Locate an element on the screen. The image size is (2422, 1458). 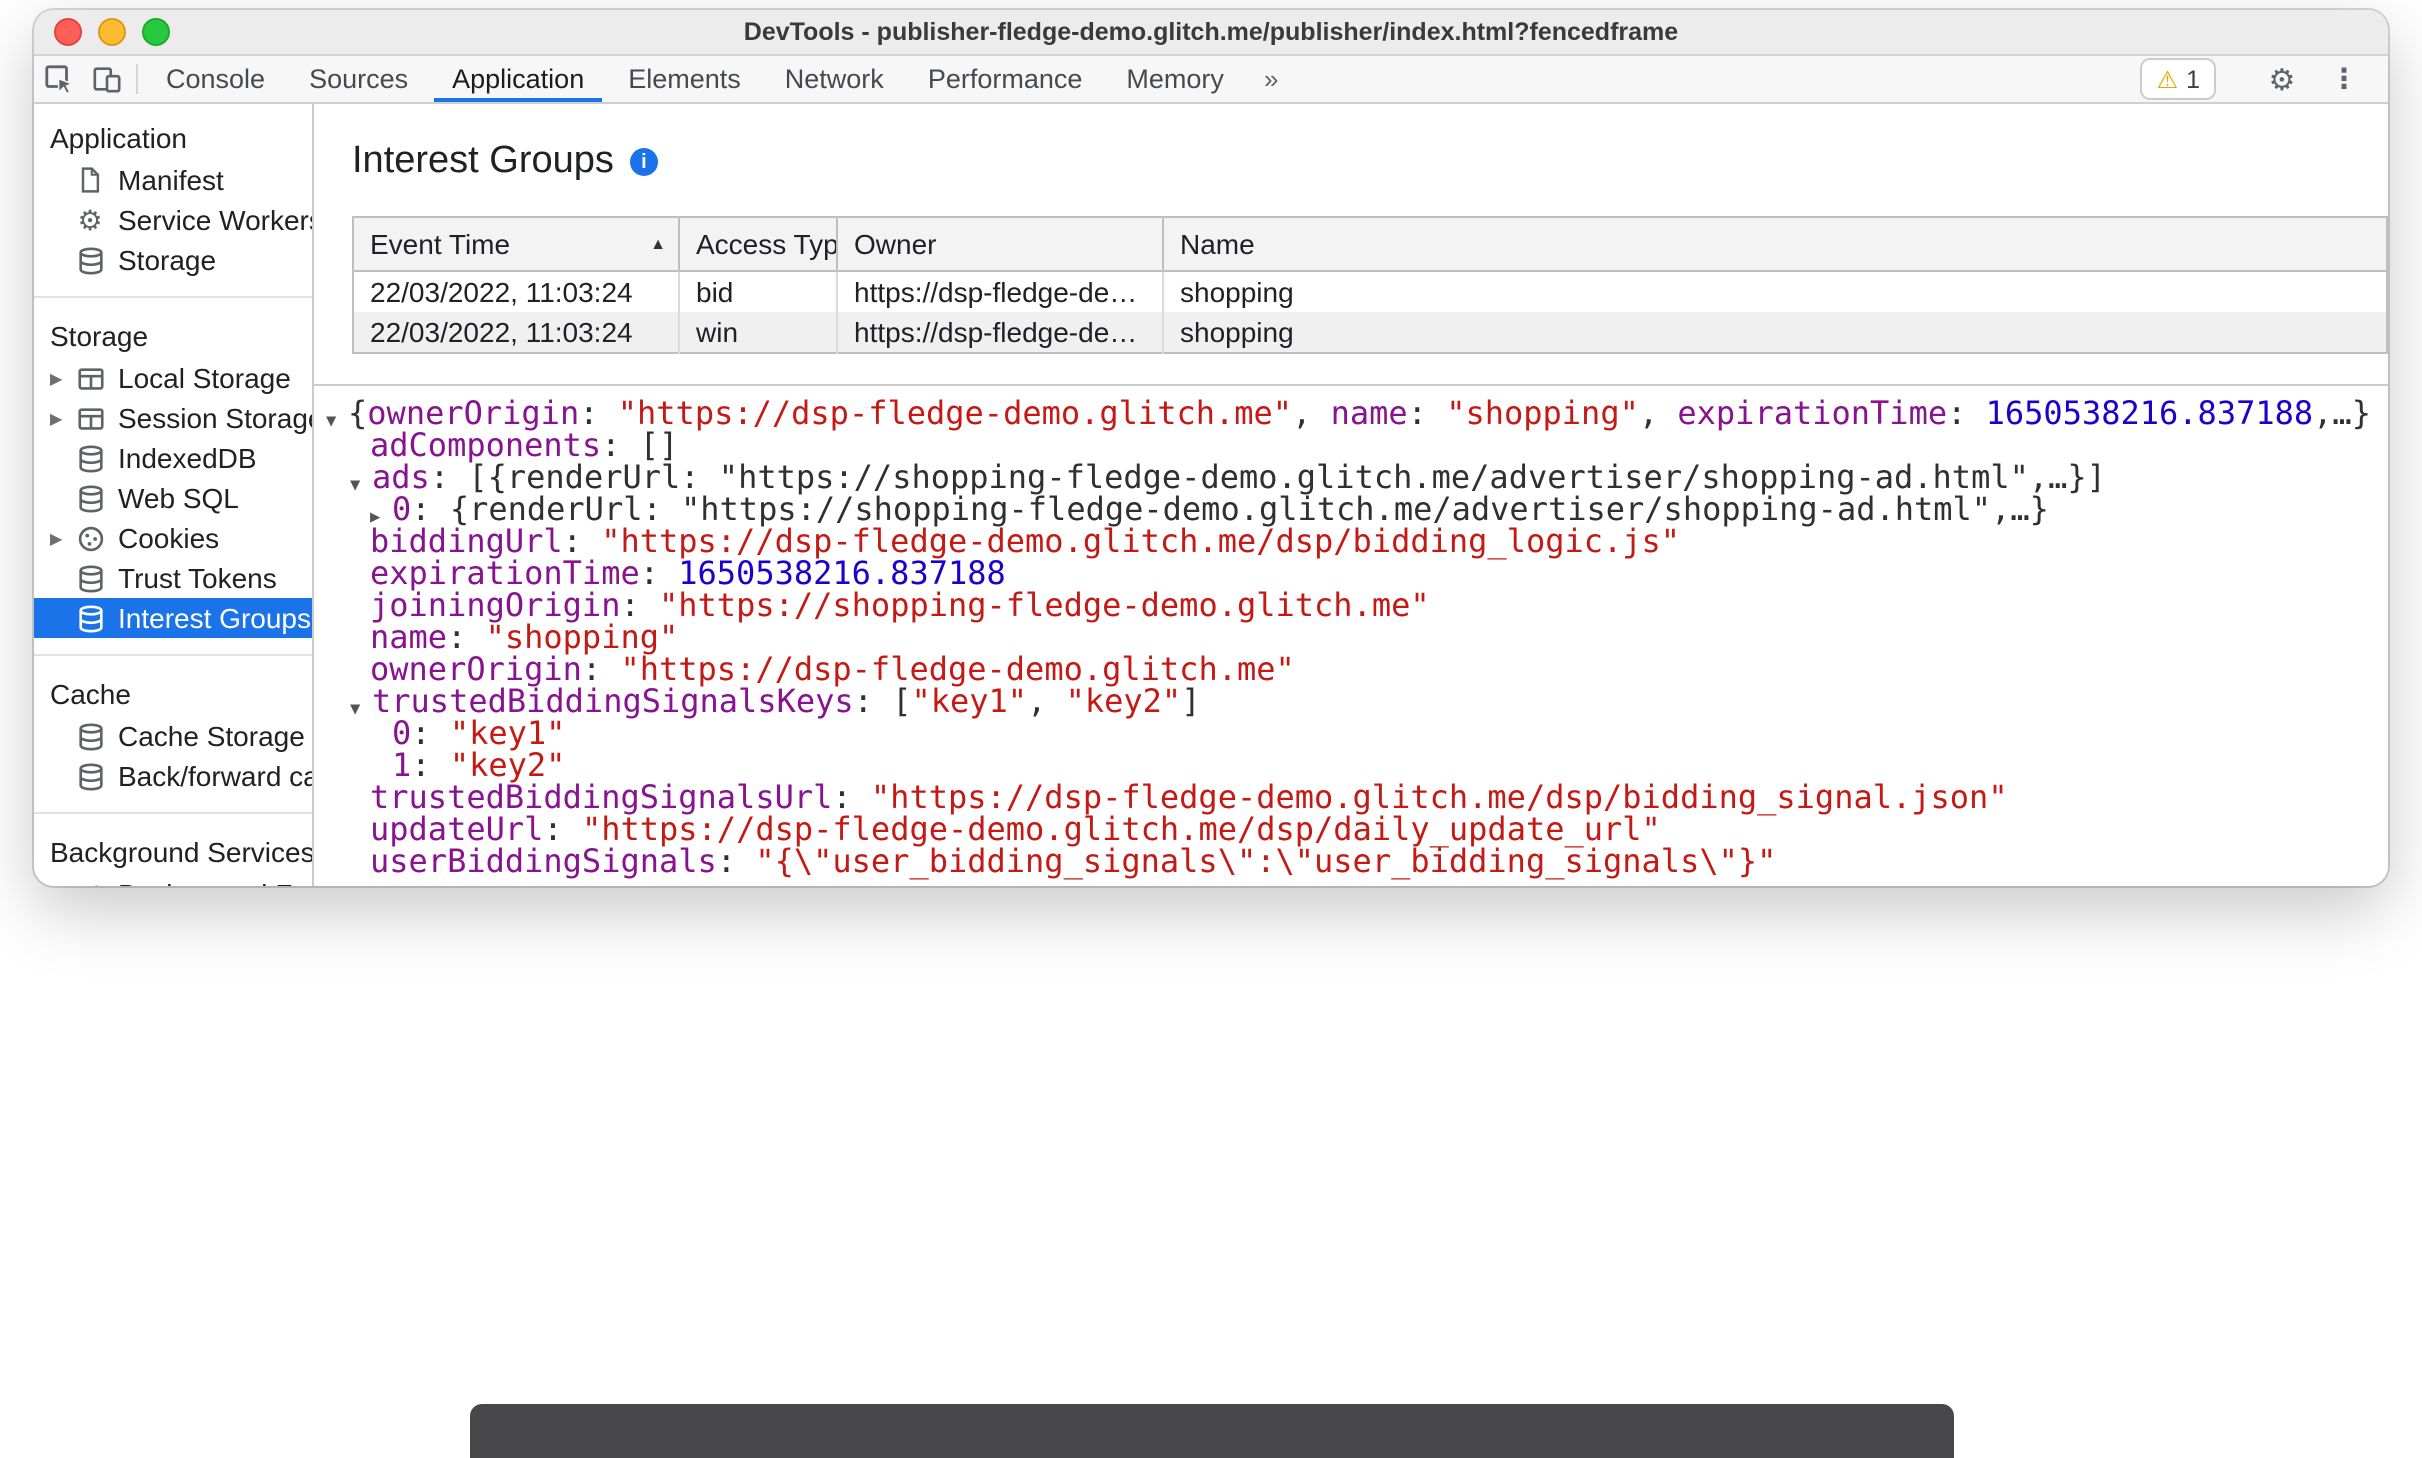
more-tabs-button: » is located at coordinates (1271, 79).